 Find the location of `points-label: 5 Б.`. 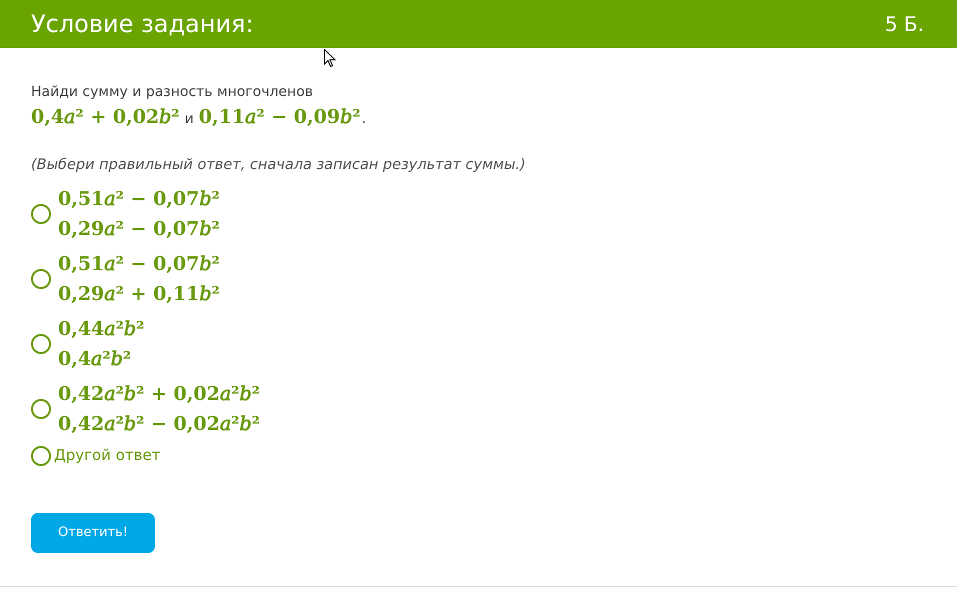

points-label: 5 Б. is located at coordinates (904, 24).